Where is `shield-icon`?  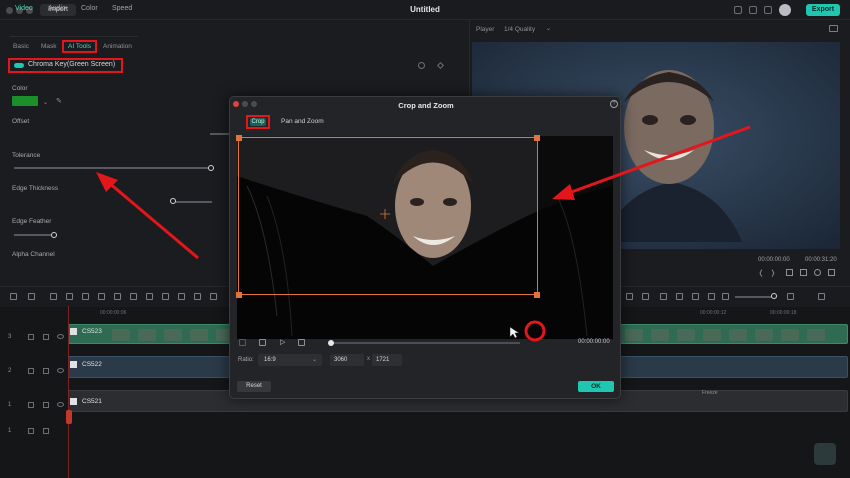 shield-icon is located at coordinates (645, 296).